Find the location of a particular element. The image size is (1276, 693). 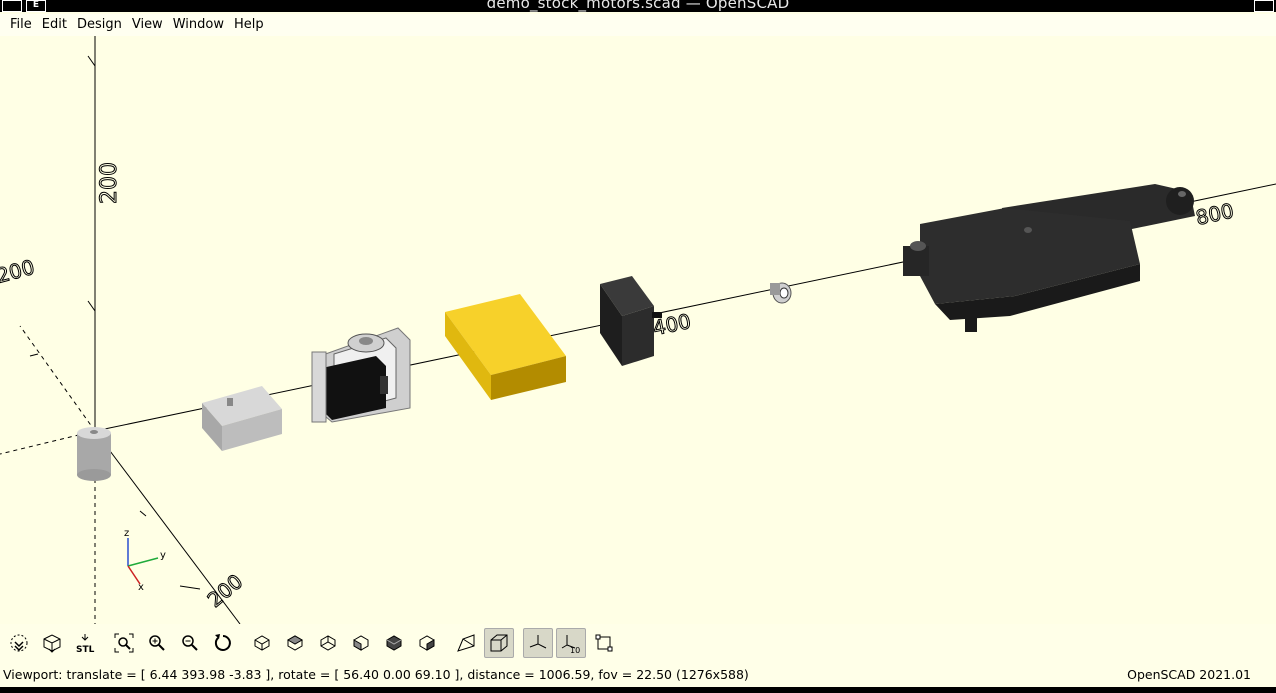

zoom-out-button is located at coordinates (190, 643).